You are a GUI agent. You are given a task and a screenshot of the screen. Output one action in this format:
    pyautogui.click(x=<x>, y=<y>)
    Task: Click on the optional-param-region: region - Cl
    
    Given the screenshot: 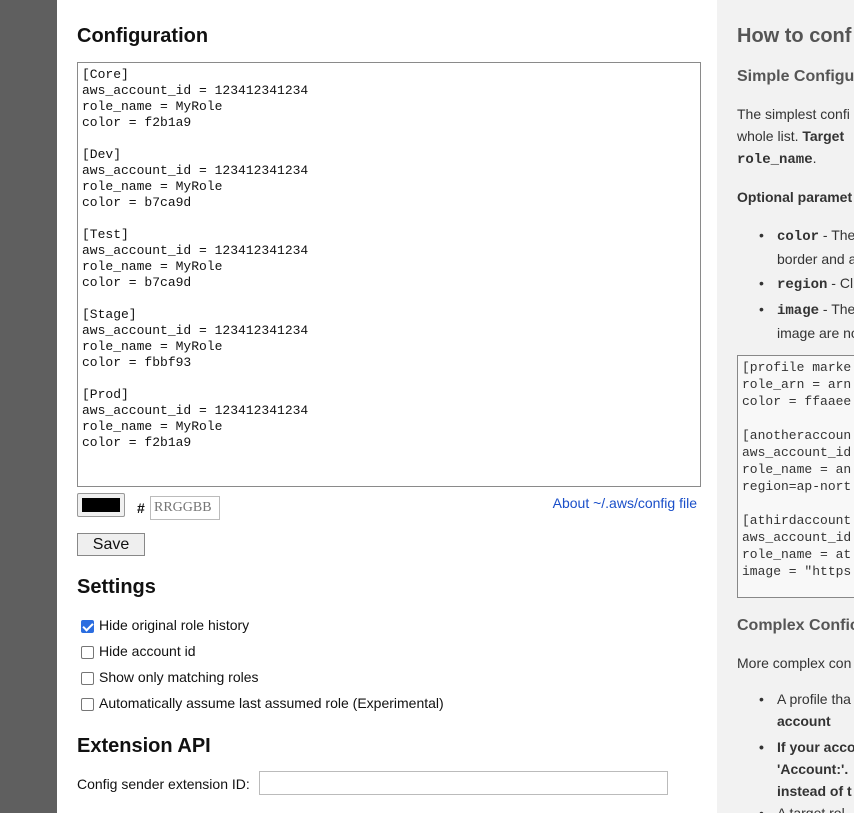 What is the action you would take?
    pyautogui.click(x=806, y=284)
    